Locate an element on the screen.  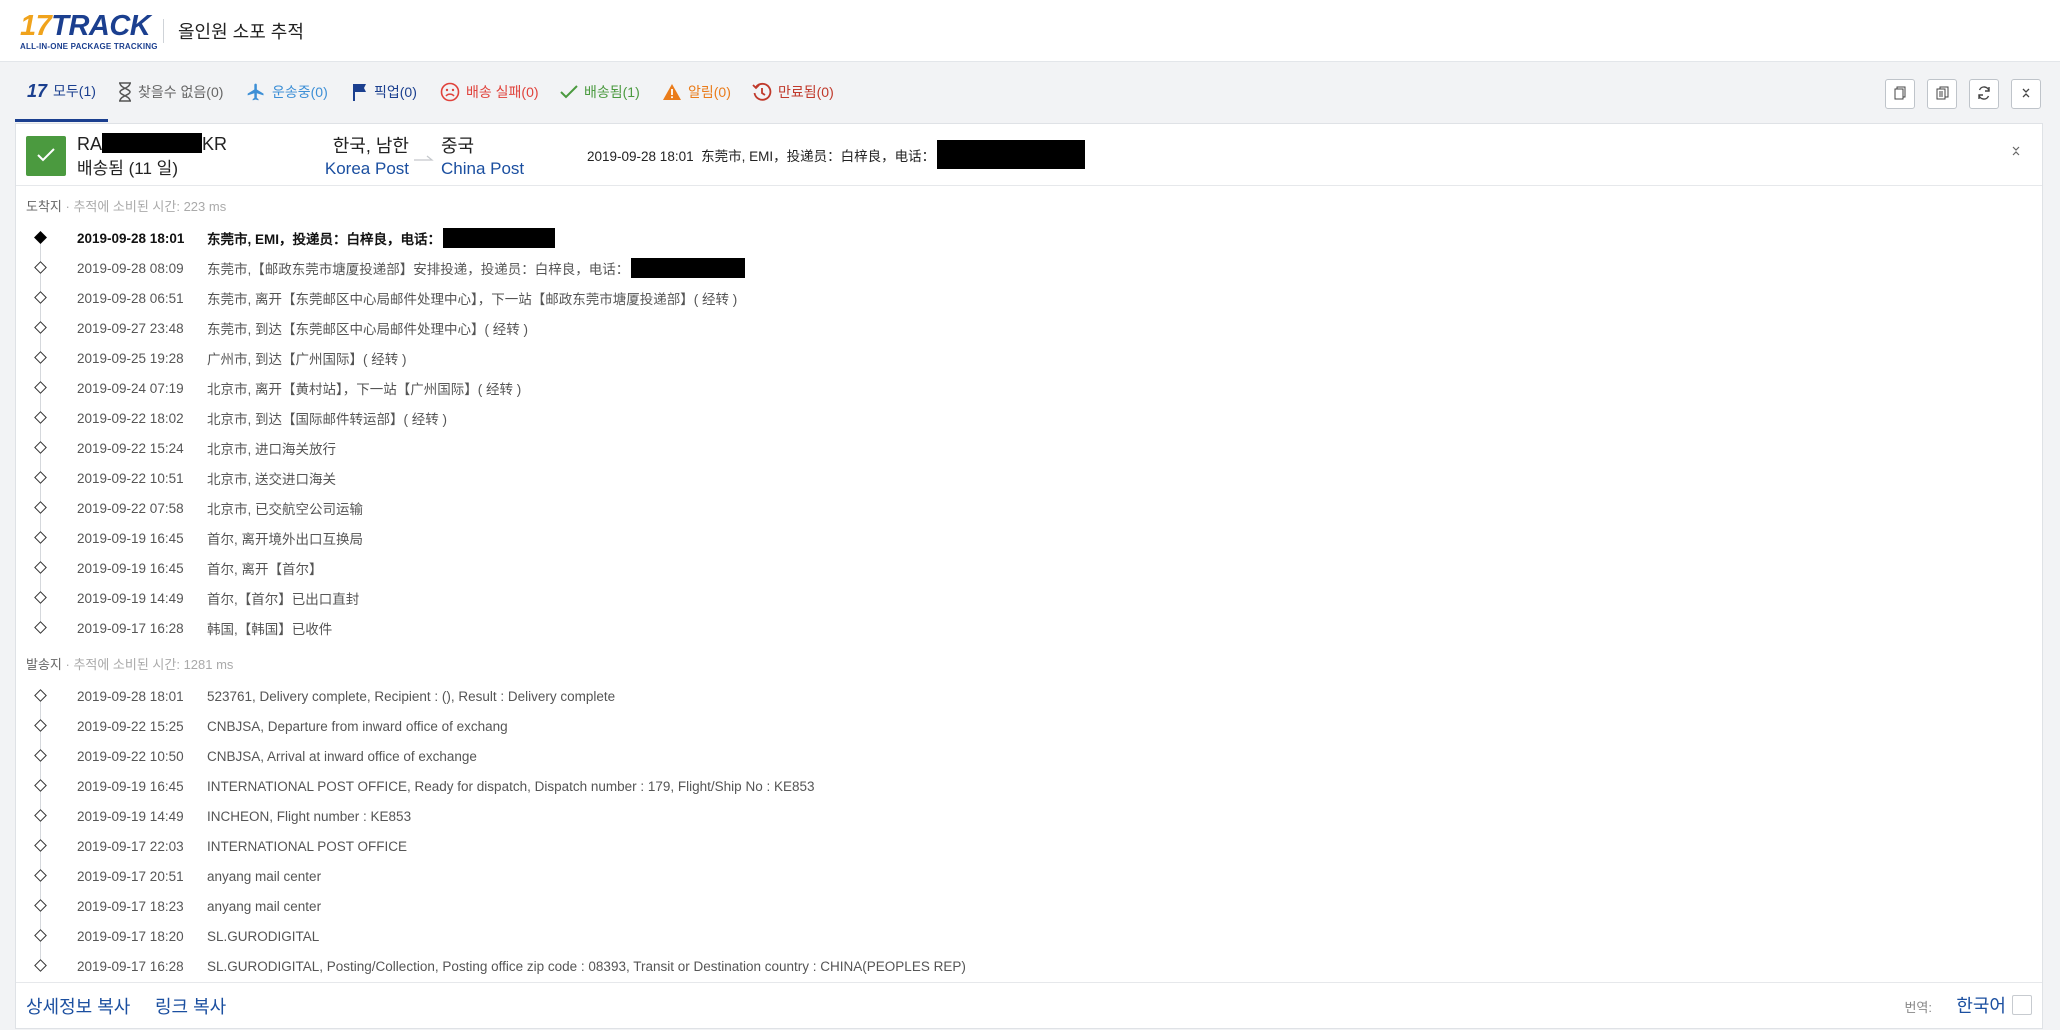
latest-event: 2019-09-28 18:01 东莞市, EMI，投递员：白梓良，电话： is located at coordinates (836, 154).